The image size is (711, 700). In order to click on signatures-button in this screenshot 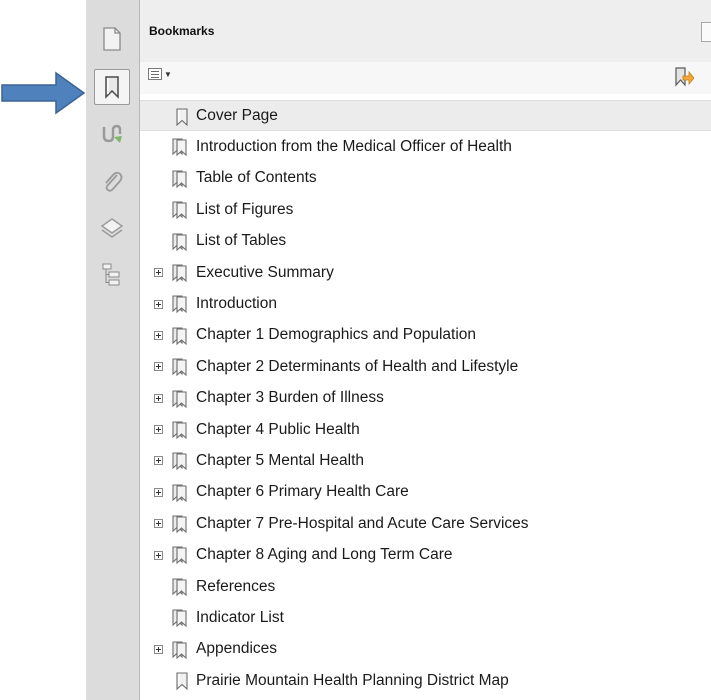, I will do `click(112, 134)`.